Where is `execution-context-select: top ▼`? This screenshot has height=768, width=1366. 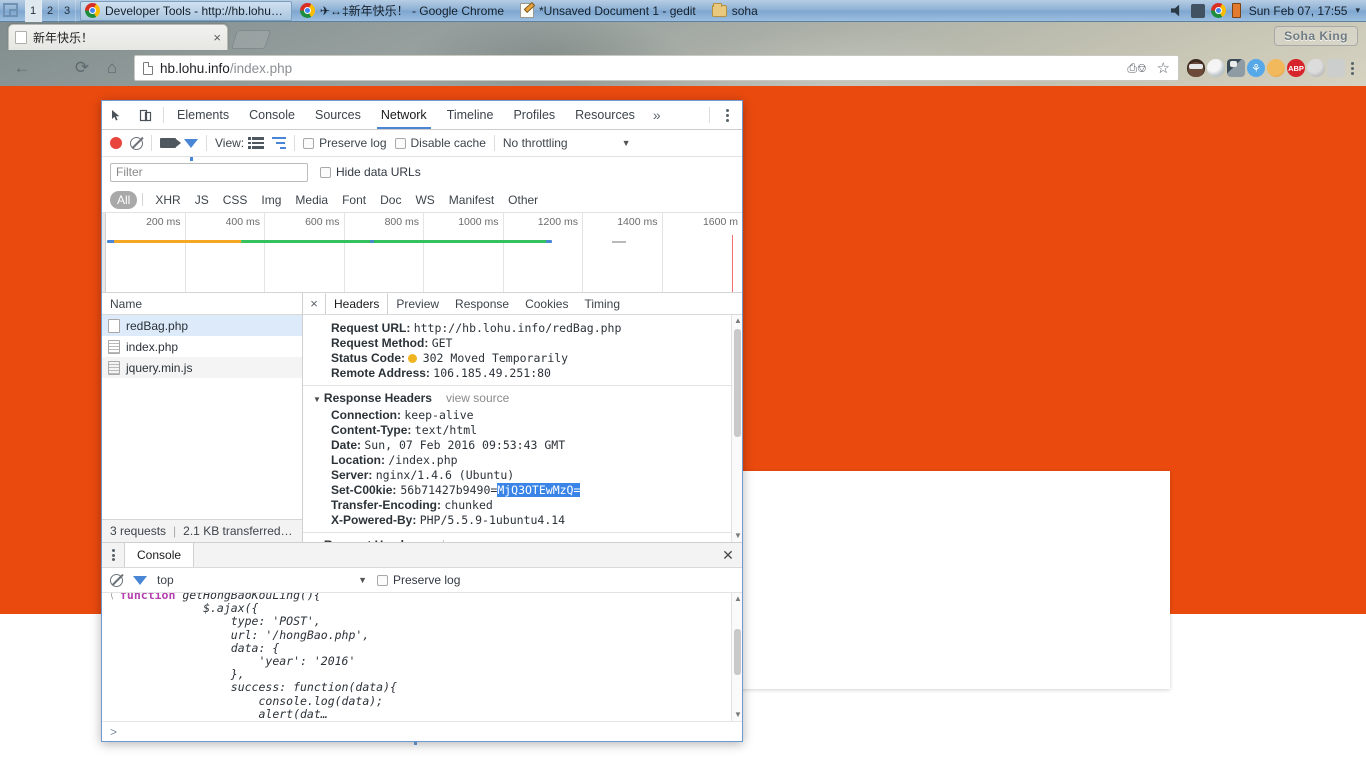
execution-context-select: top ▼ is located at coordinates (262, 580).